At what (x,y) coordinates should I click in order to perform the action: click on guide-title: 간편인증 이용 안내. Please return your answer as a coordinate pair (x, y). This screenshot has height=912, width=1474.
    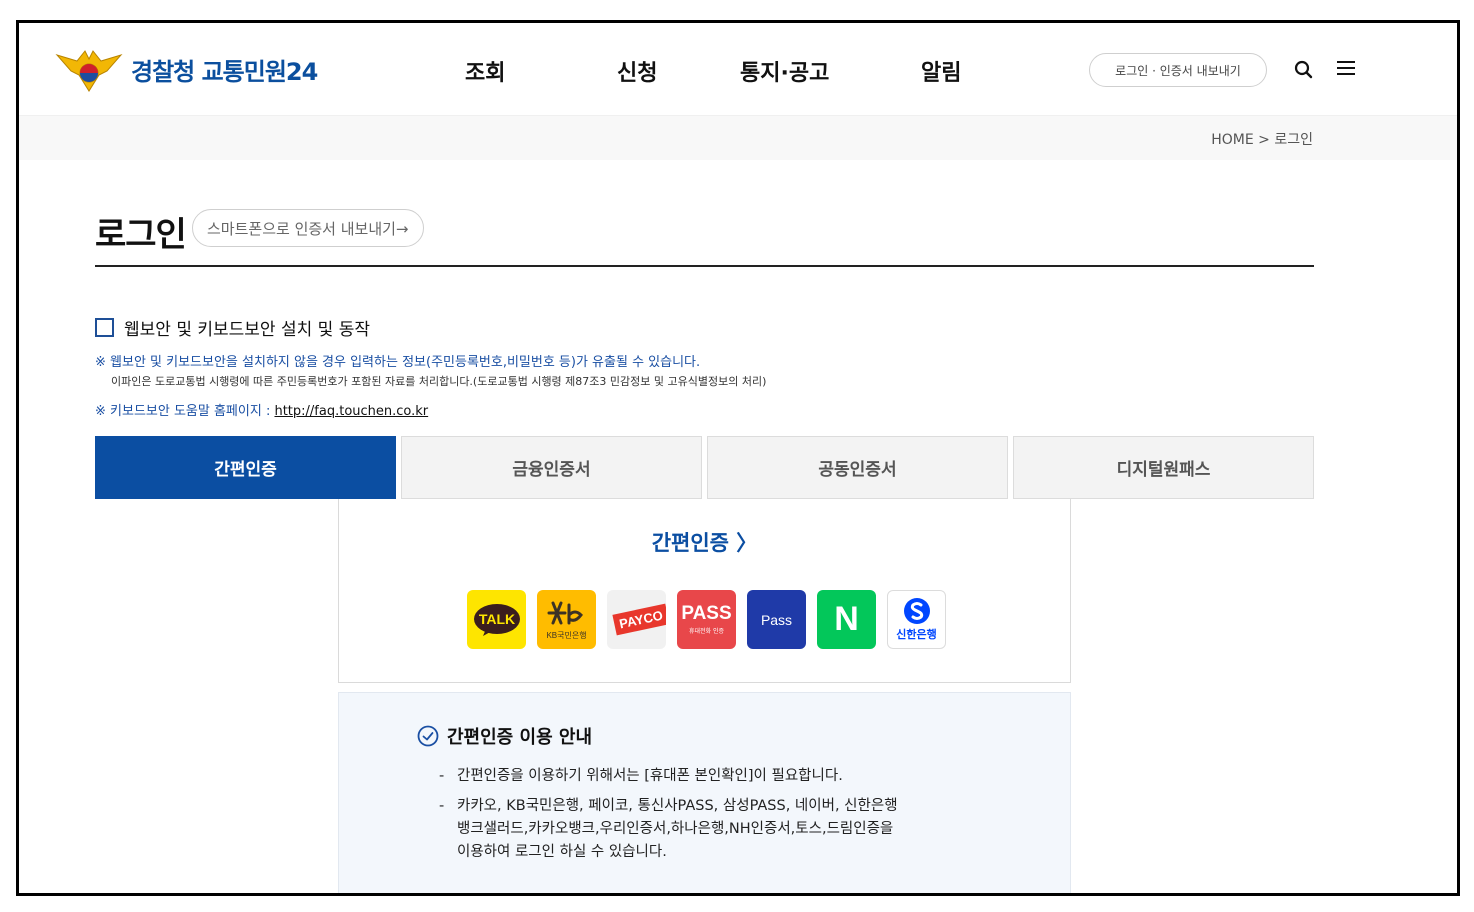
    Looking at the image, I should click on (520, 737).